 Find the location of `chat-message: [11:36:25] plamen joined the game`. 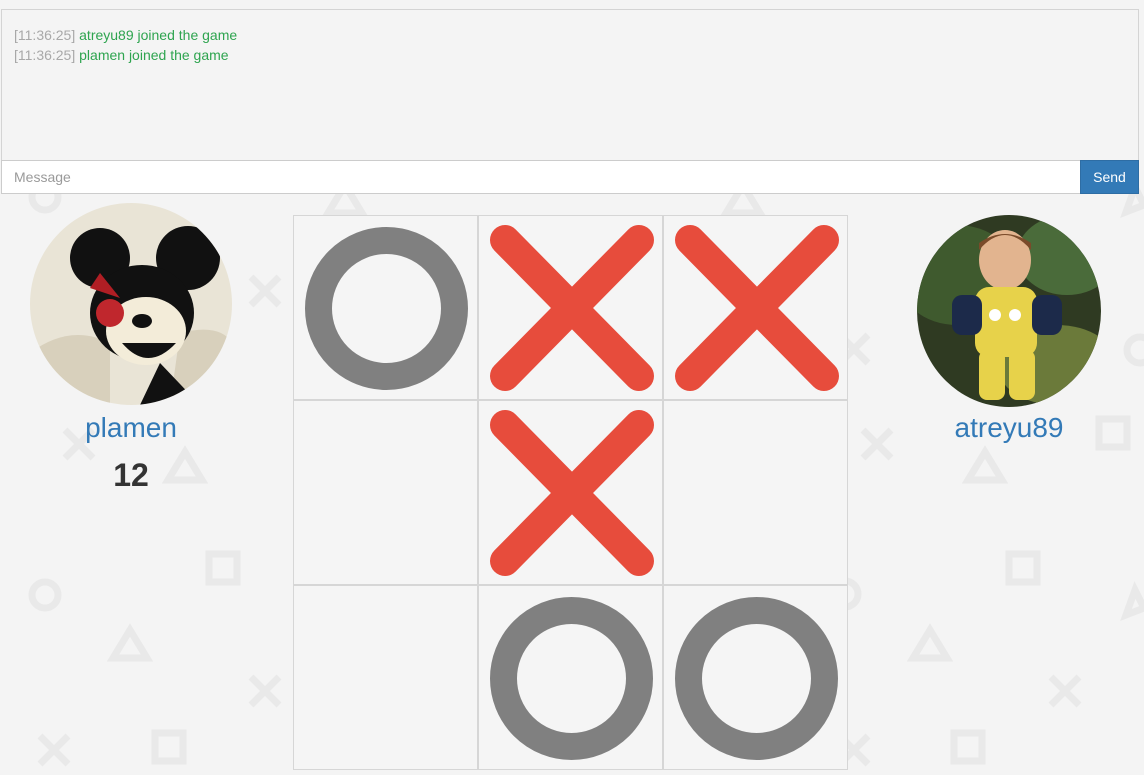

chat-message: [11:36:25] plamen joined the game is located at coordinates (121, 55).